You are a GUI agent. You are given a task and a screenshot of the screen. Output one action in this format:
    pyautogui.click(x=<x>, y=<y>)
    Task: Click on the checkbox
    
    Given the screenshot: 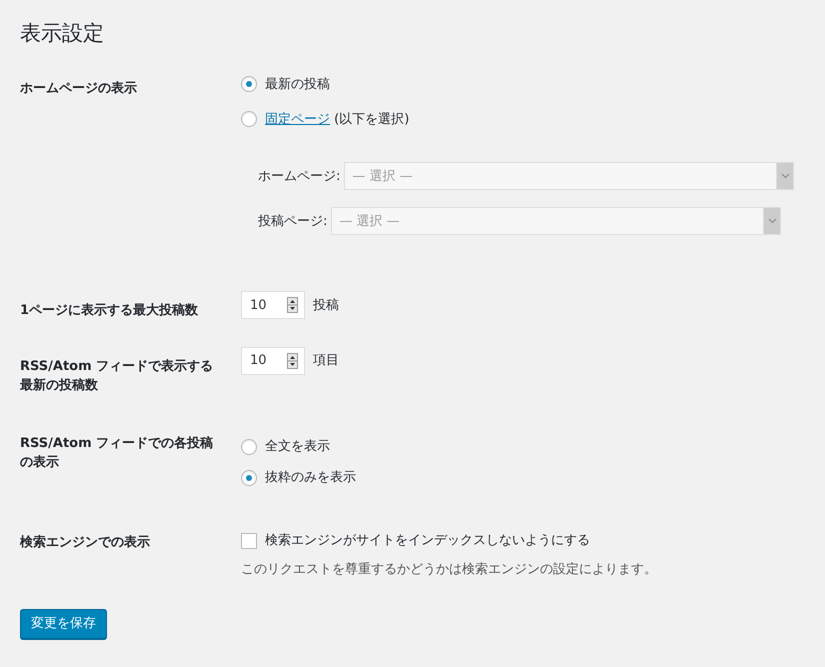 What is the action you would take?
    pyautogui.click(x=249, y=540)
    